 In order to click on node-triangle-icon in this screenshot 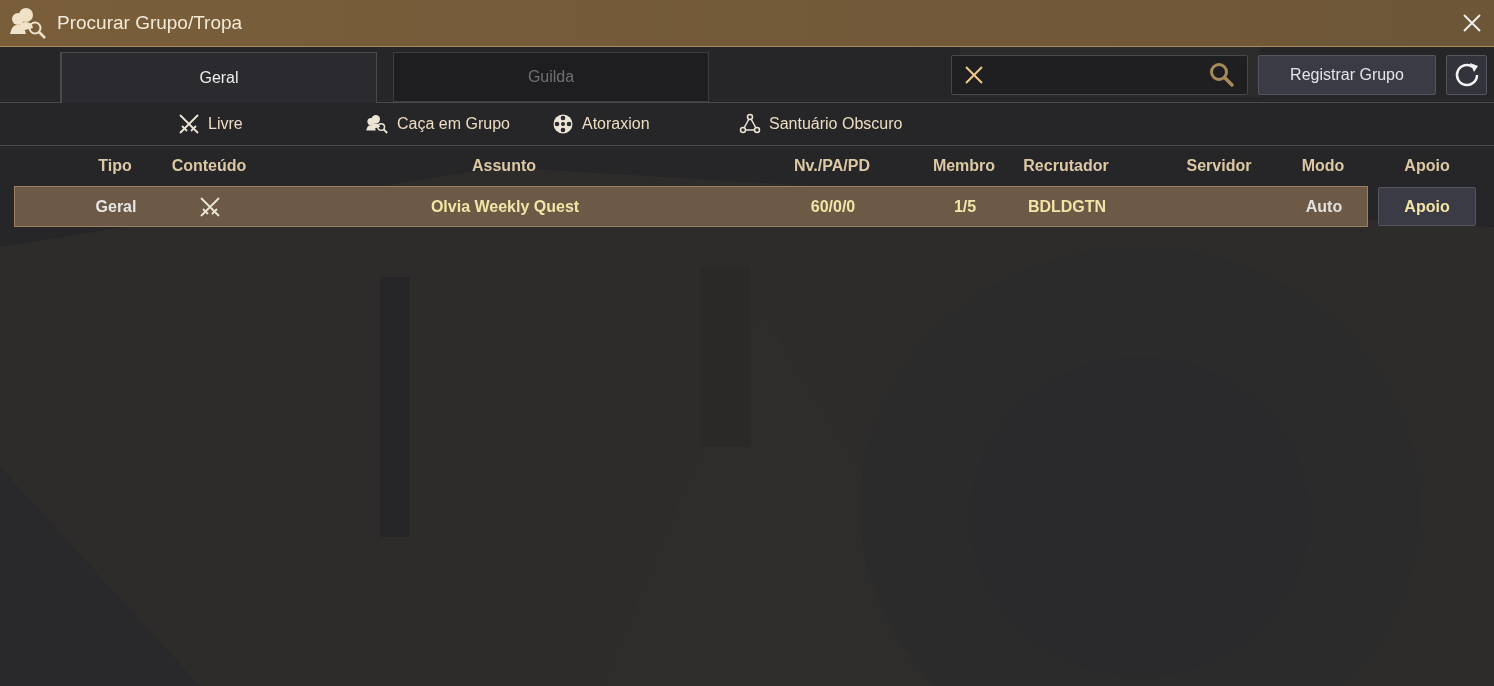, I will do `click(750, 124)`.